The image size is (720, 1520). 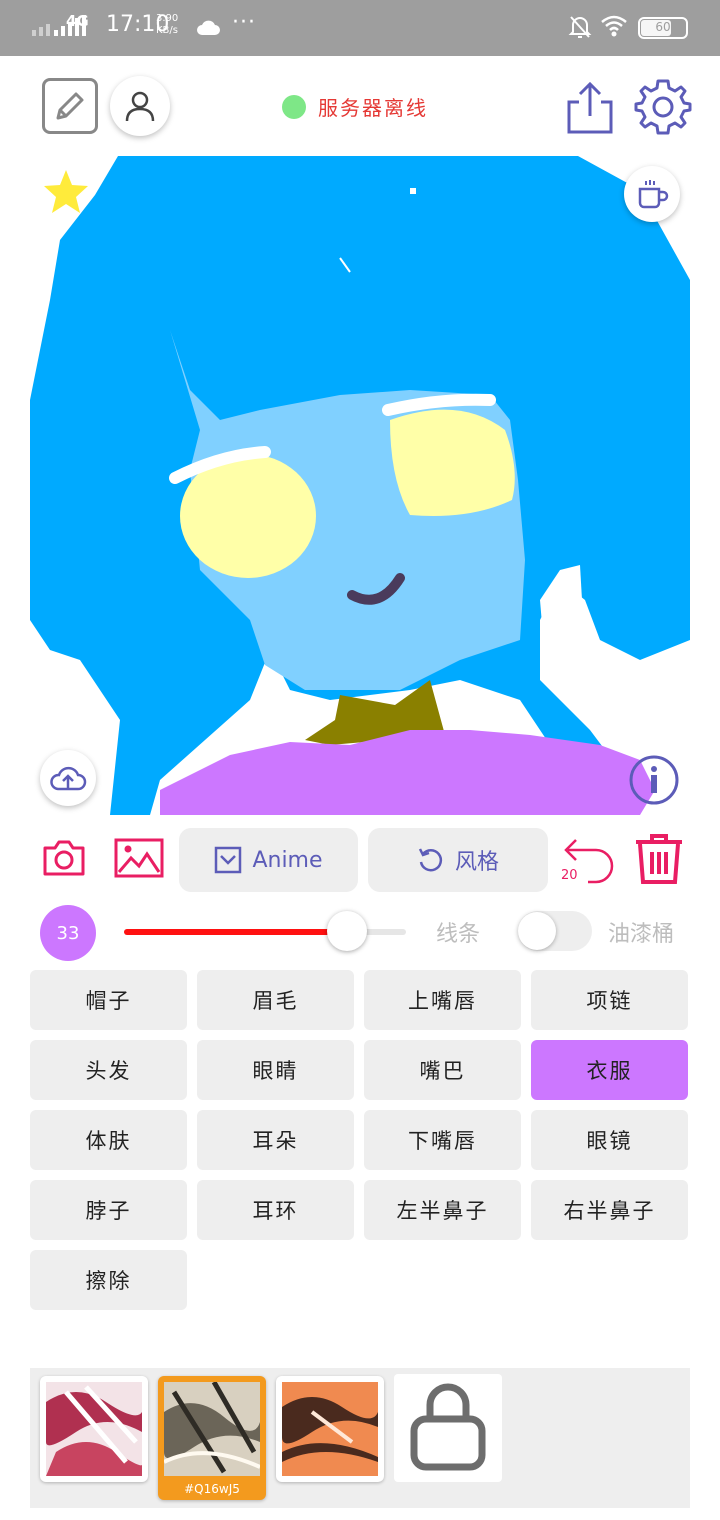 I want to click on part-button: 耳朵, so click(x=275, y=1140).